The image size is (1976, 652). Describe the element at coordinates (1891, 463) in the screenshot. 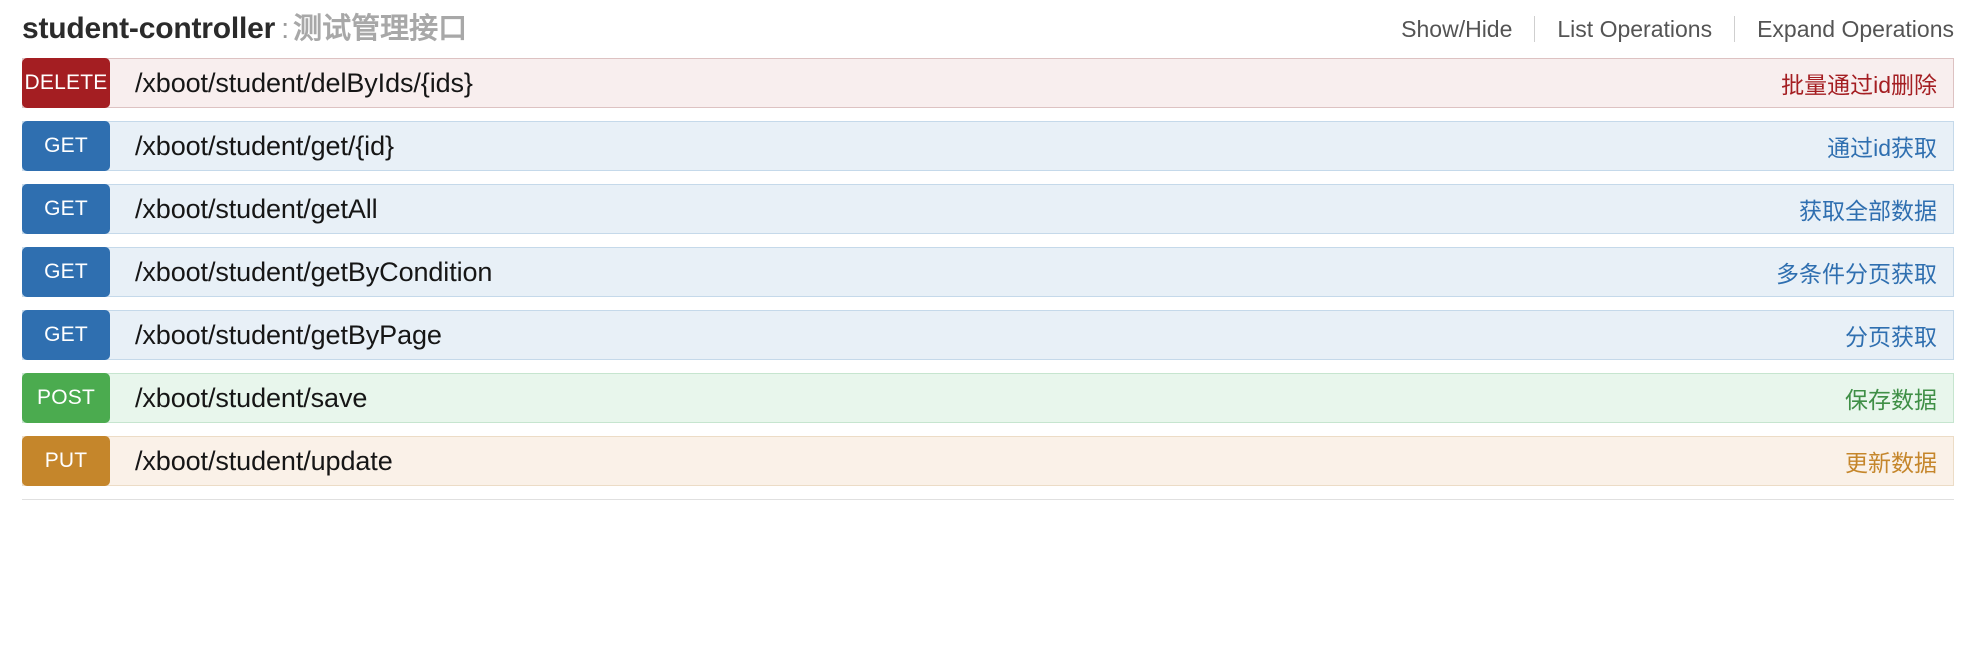

I see `operation-summary: 更新数据` at that location.